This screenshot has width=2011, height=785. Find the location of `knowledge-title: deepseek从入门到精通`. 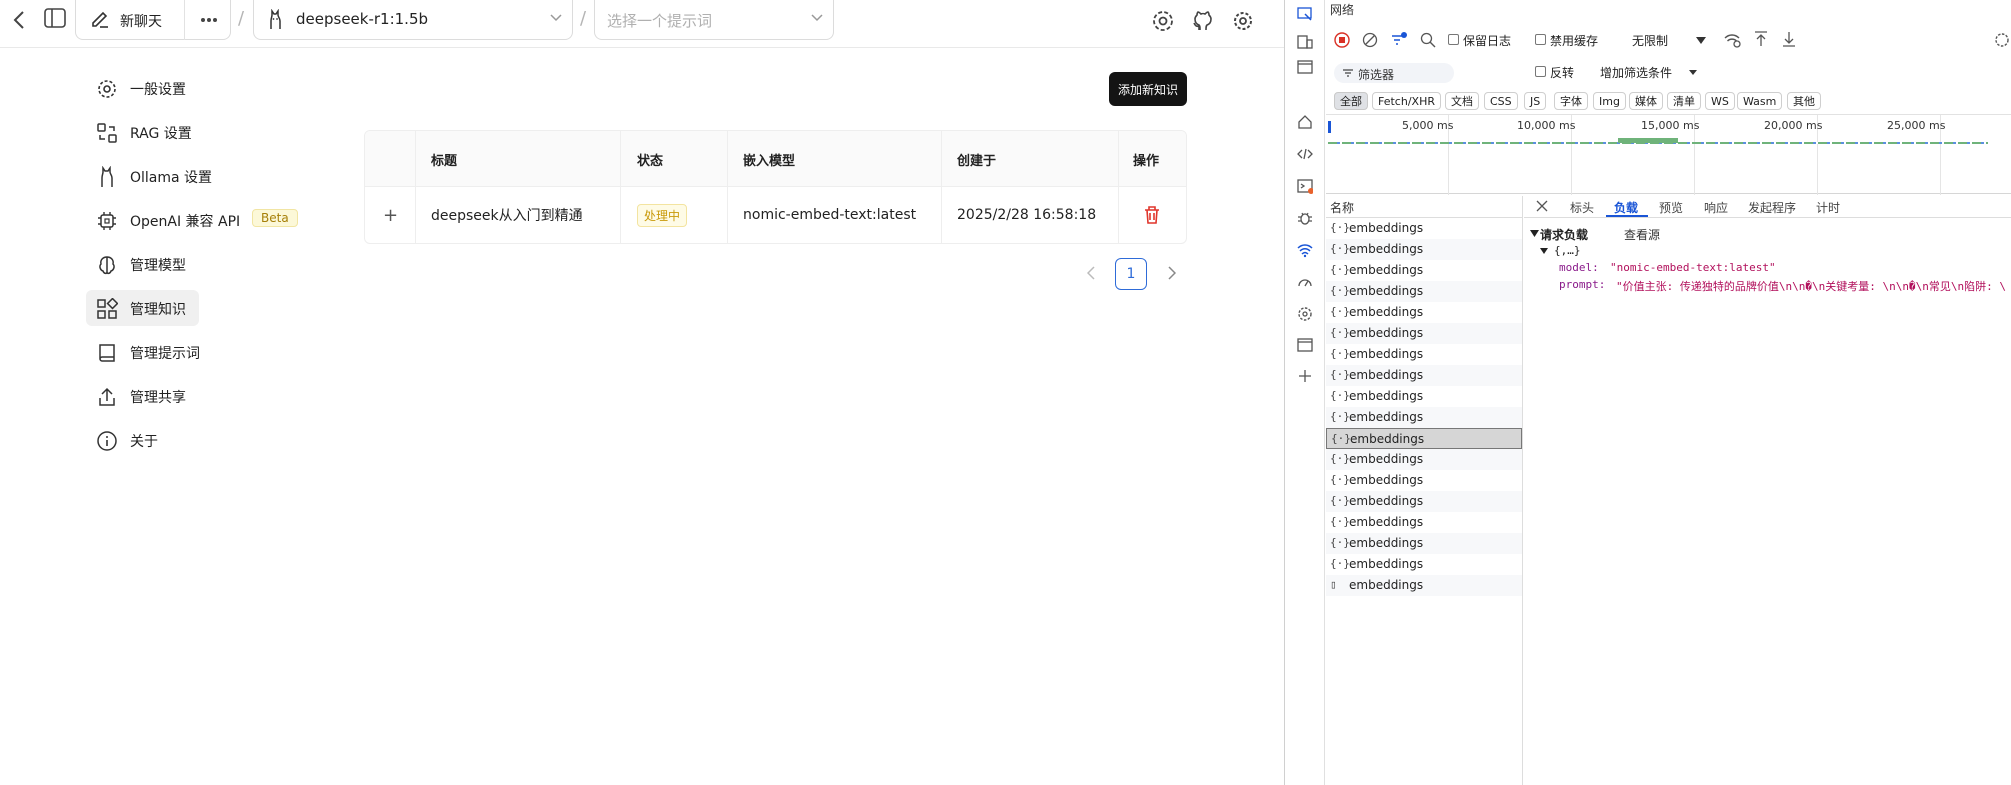

knowledge-title: deepseek从入门到精通 is located at coordinates (507, 216).